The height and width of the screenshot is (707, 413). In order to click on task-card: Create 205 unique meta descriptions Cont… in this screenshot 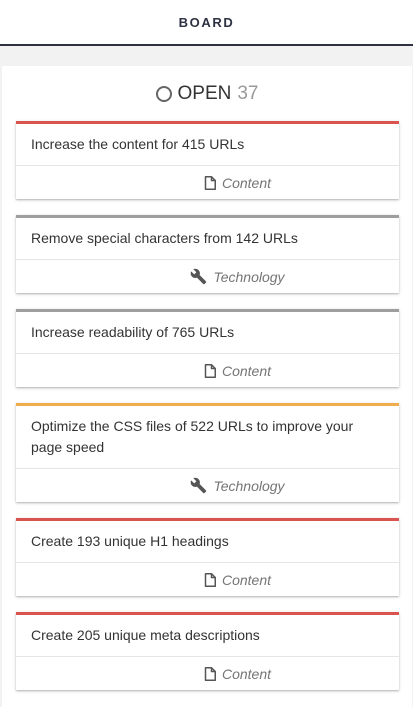, I will do `click(207, 651)`.